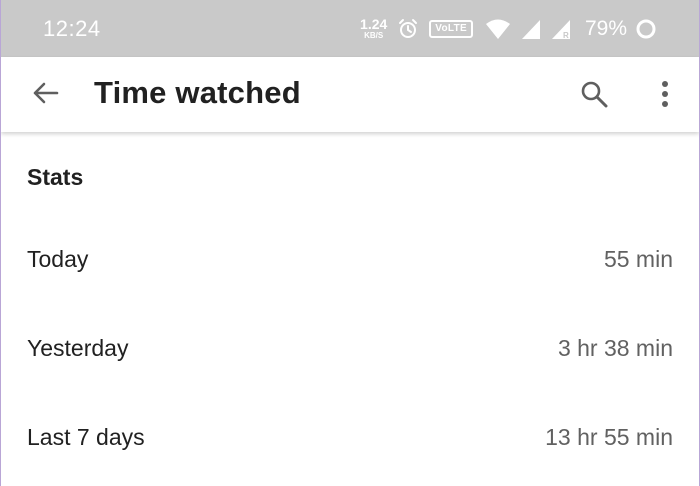  I want to click on stat-value: 3 hr 38 min, so click(615, 347).